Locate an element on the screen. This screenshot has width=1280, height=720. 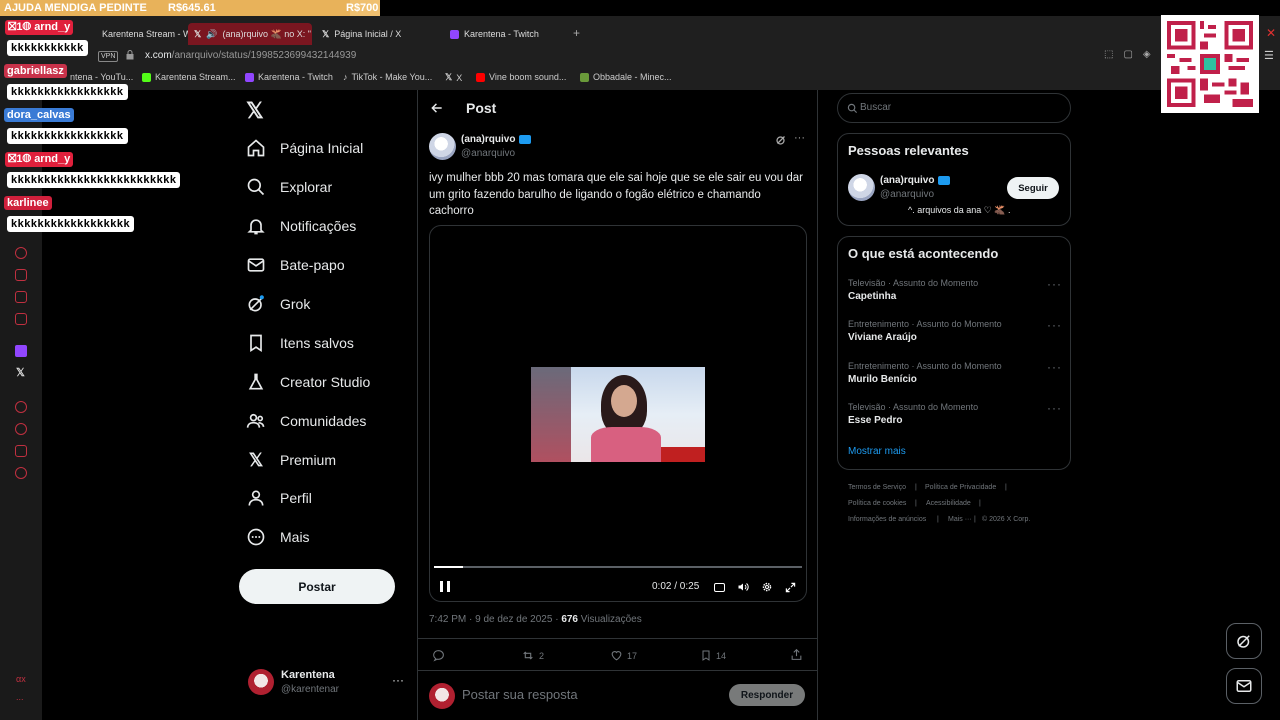
back-arrow-icon is located at coordinates (437, 108).